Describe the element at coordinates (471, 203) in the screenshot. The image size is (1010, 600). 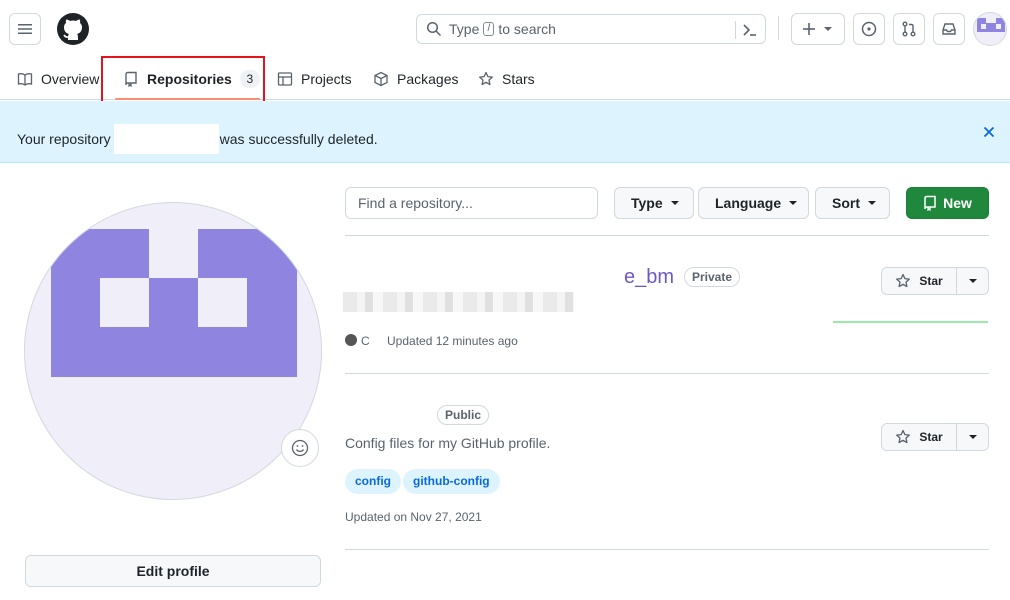
I see `find-repository-input` at that location.